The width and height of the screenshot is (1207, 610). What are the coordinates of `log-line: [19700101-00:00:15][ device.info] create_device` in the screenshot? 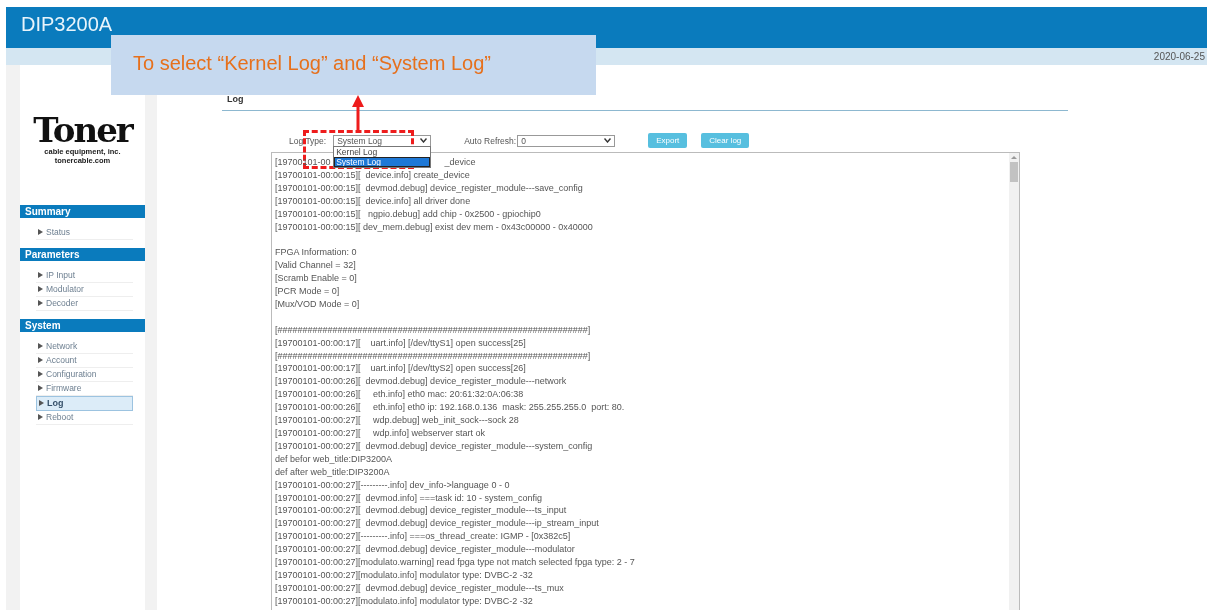 It's located at (373, 175).